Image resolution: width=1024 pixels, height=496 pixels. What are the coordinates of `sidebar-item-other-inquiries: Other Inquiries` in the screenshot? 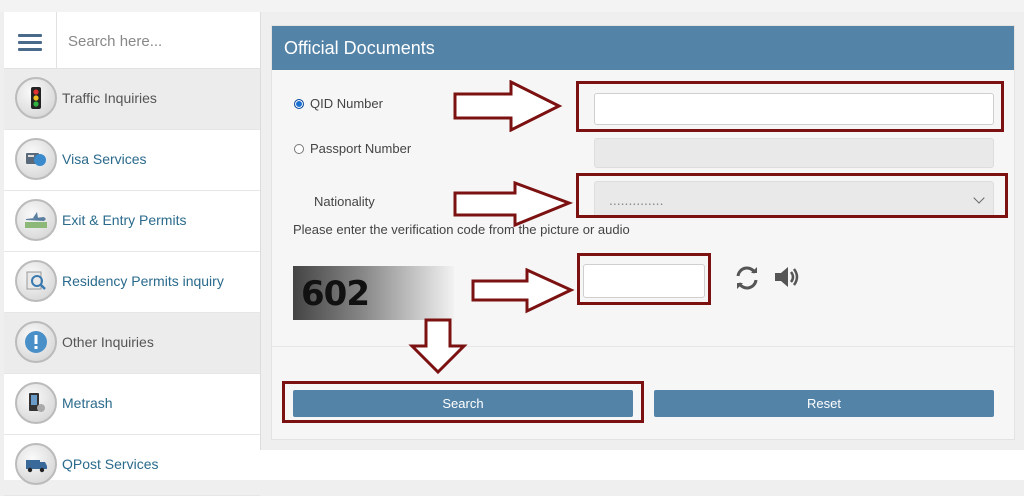 It's located at (132, 343).